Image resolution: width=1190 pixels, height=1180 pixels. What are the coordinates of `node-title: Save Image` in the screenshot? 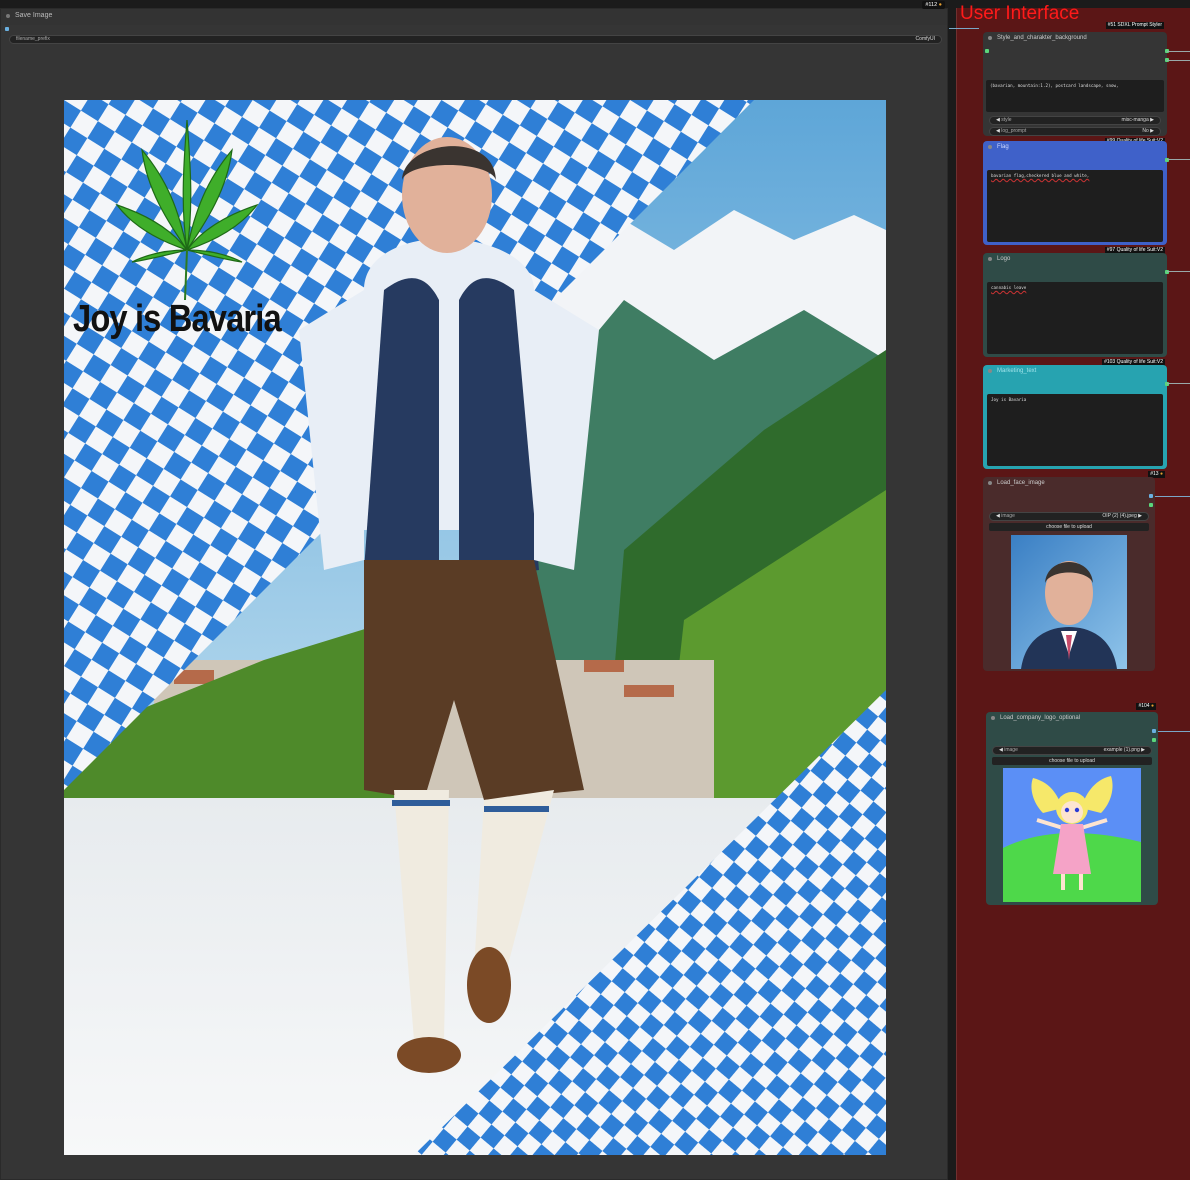 It's located at (34, 15).